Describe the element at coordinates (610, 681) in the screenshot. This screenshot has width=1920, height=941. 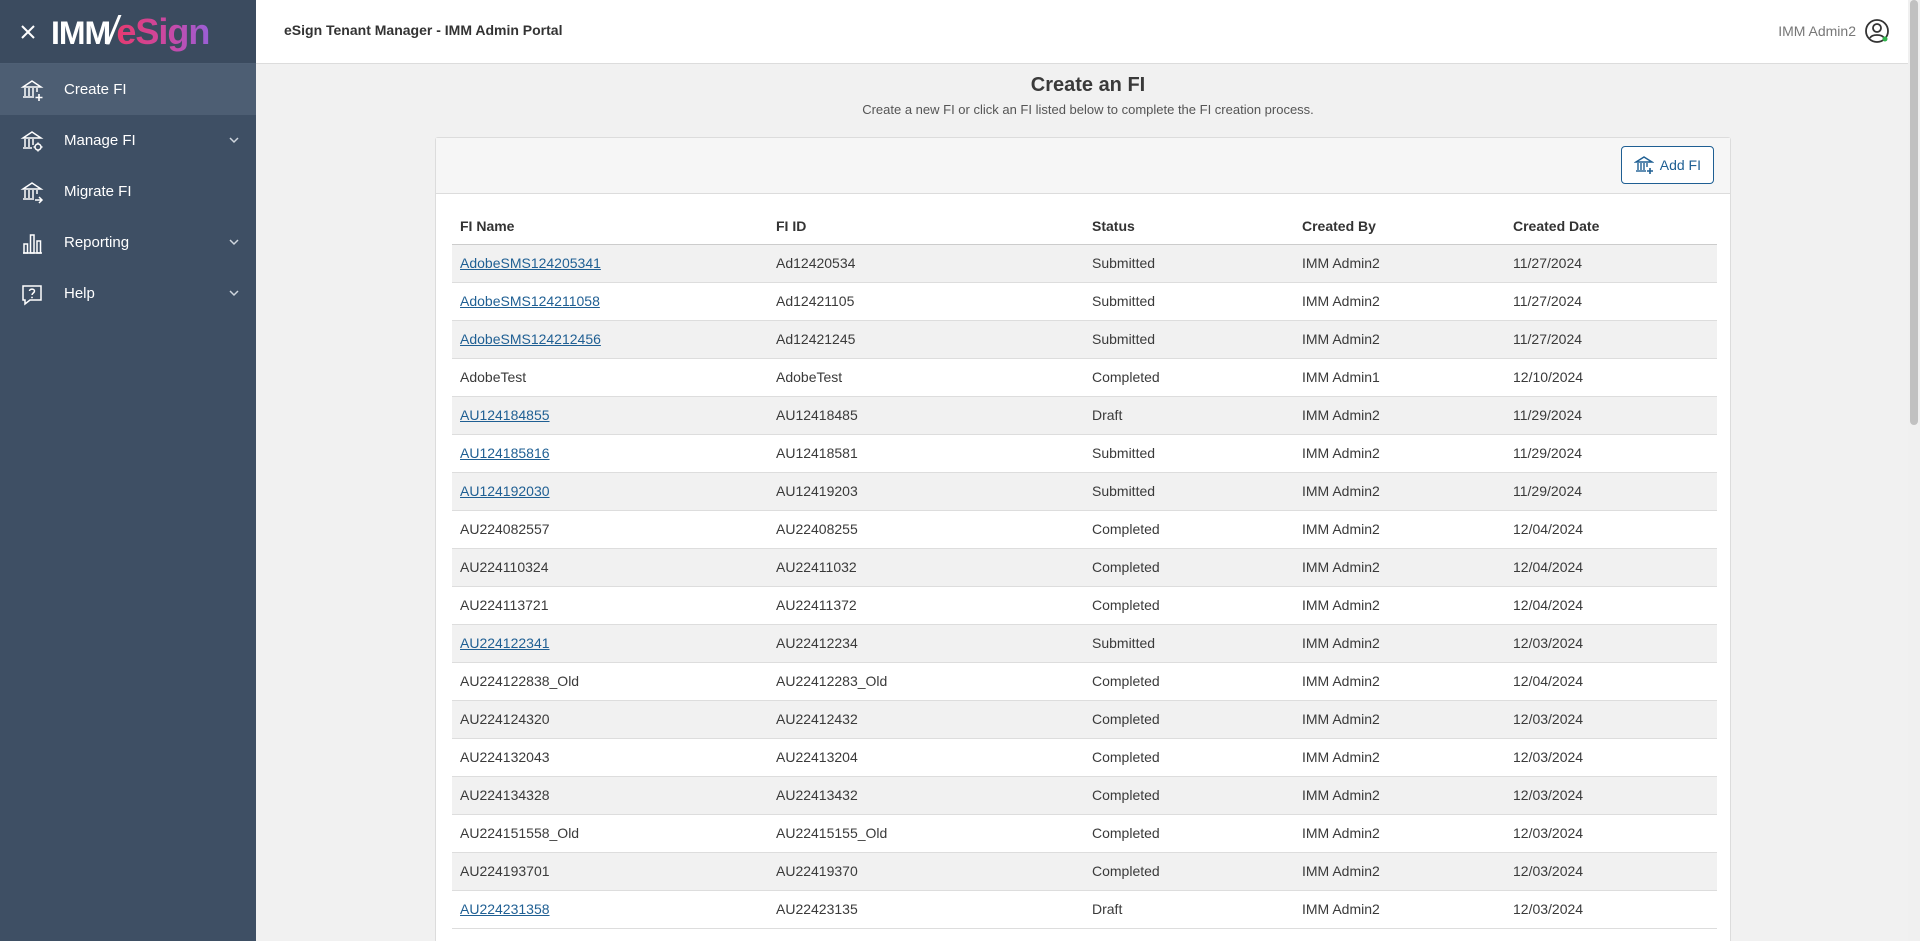
I see `cell-fi-name: AU224122838_Old` at that location.